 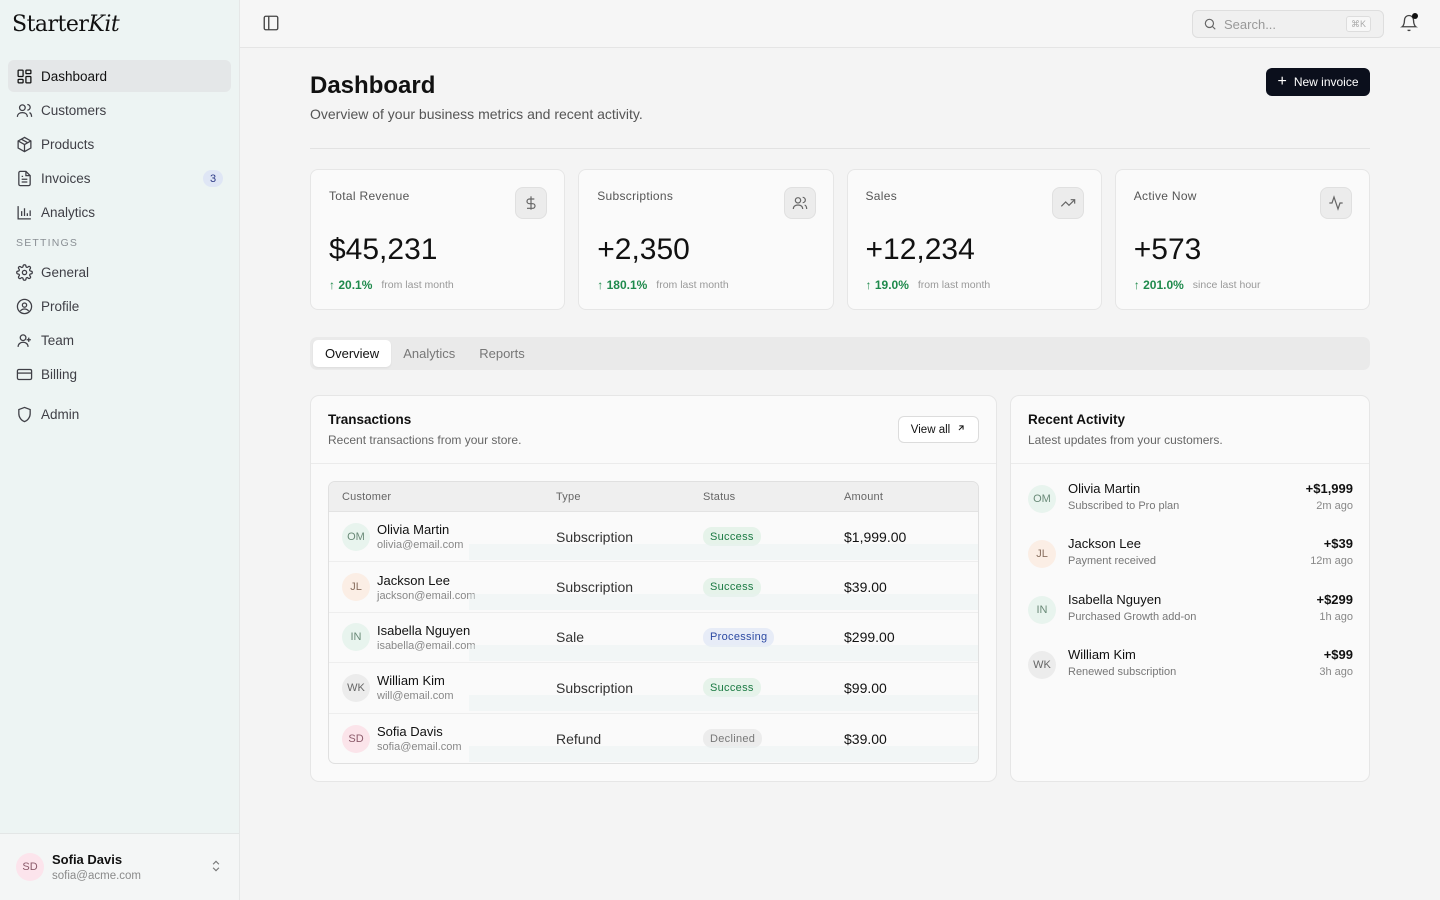 What do you see at coordinates (429, 353) in the screenshot?
I see `tab-analytics: Analytics` at bounding box center [429, 353].